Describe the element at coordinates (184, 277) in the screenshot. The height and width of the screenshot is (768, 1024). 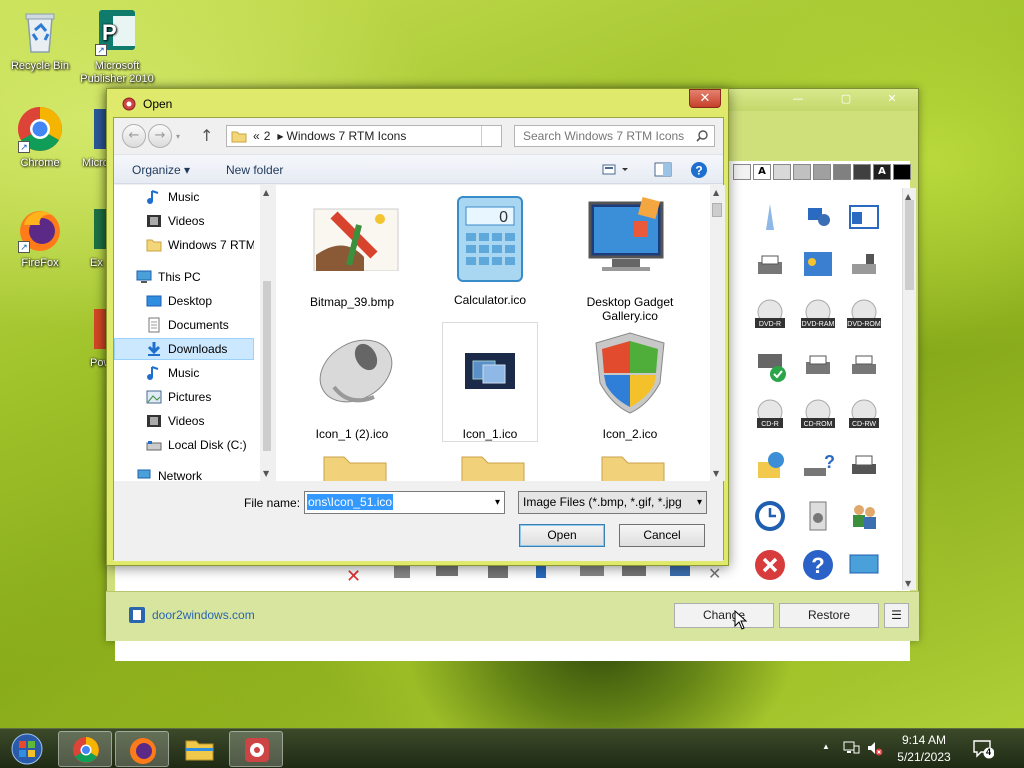
I see `tree-item-this-pc: This PC` at that location.